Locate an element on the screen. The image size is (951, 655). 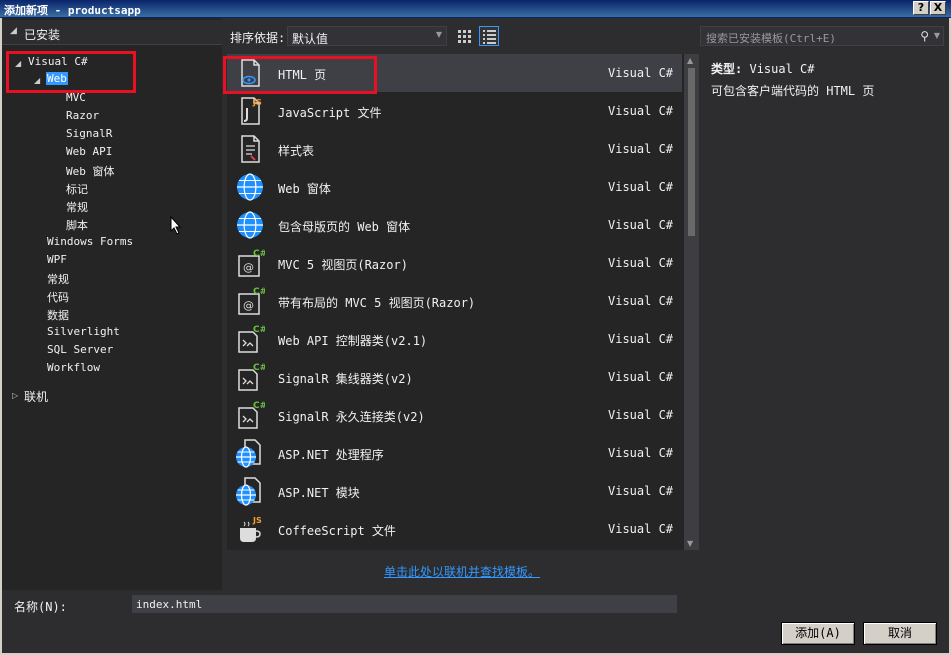
template-name: MVC 5 视图页(Razor) is located at coordinates (343, 265).